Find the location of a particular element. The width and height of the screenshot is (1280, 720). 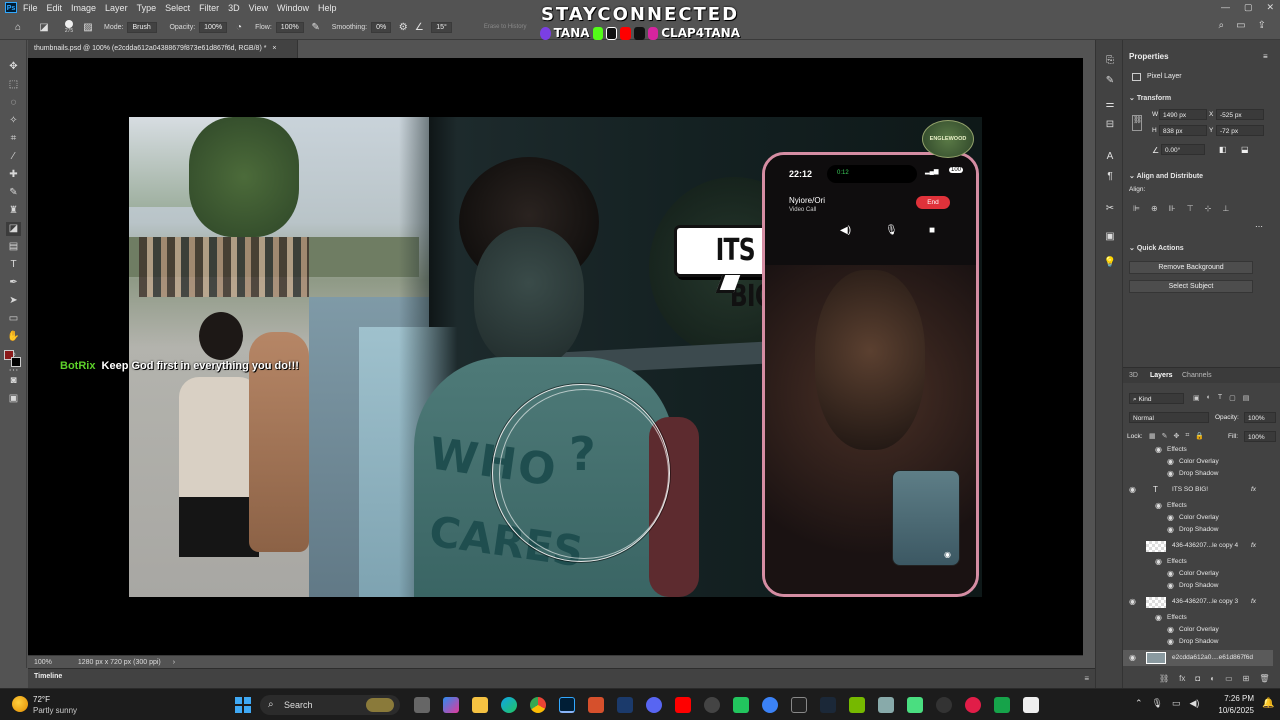

width-input: 1490 px is located at coordinates (1183, 114).